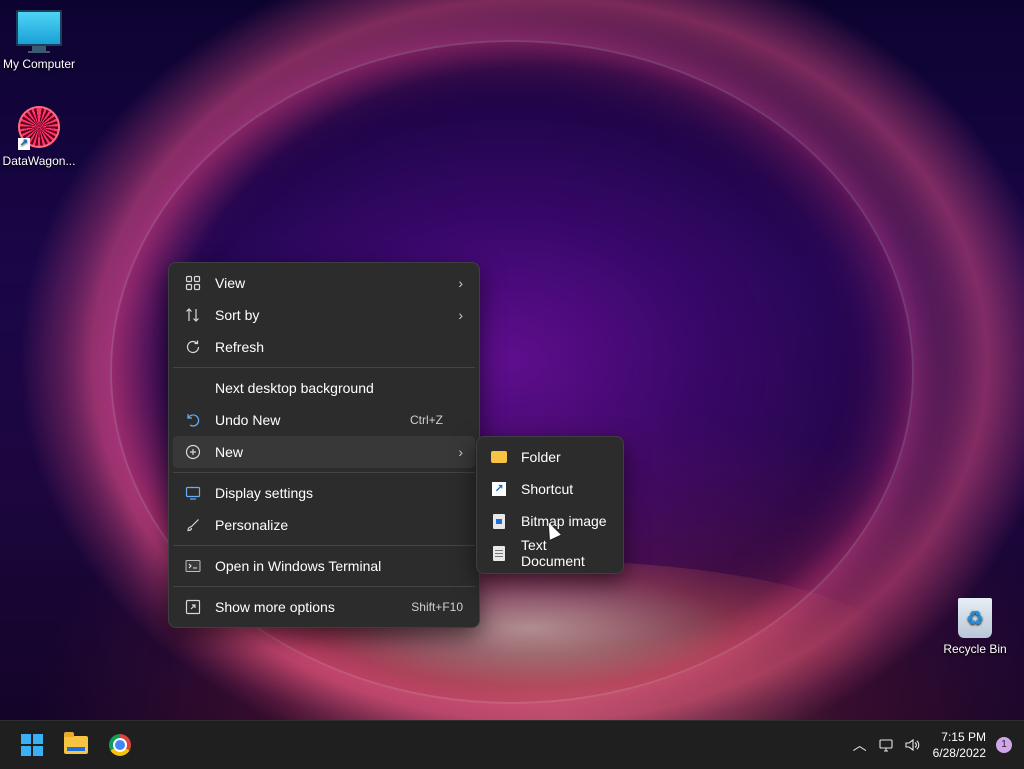 This screenshot has width=1024, height=769. What do you see at coordinates (324, 525) in the screenshot?
I see `menu-item-personalize: Personalize` at bounding box center [324, 525].